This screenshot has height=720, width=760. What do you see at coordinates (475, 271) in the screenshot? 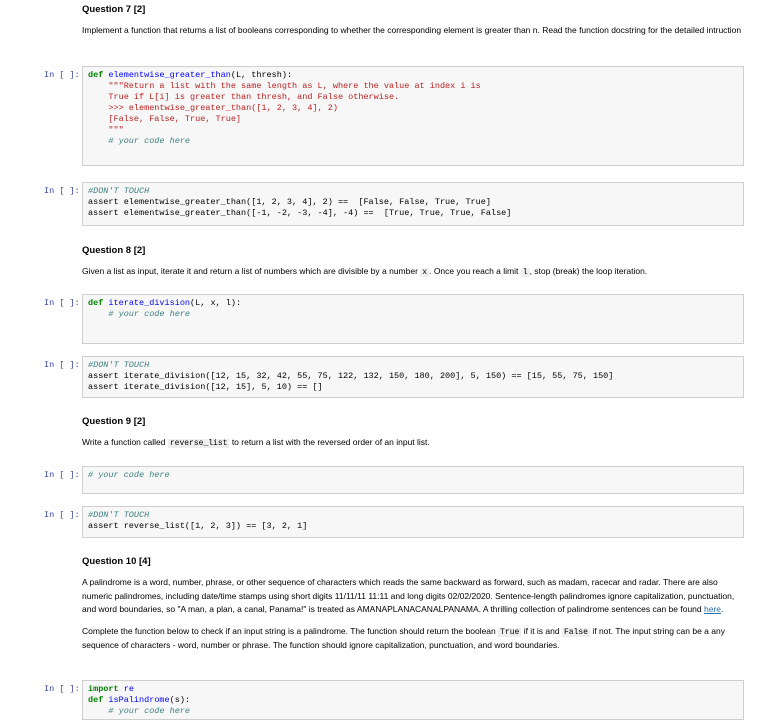
I see `text: . Once you reach a limit` at bounding box center [475, 271].